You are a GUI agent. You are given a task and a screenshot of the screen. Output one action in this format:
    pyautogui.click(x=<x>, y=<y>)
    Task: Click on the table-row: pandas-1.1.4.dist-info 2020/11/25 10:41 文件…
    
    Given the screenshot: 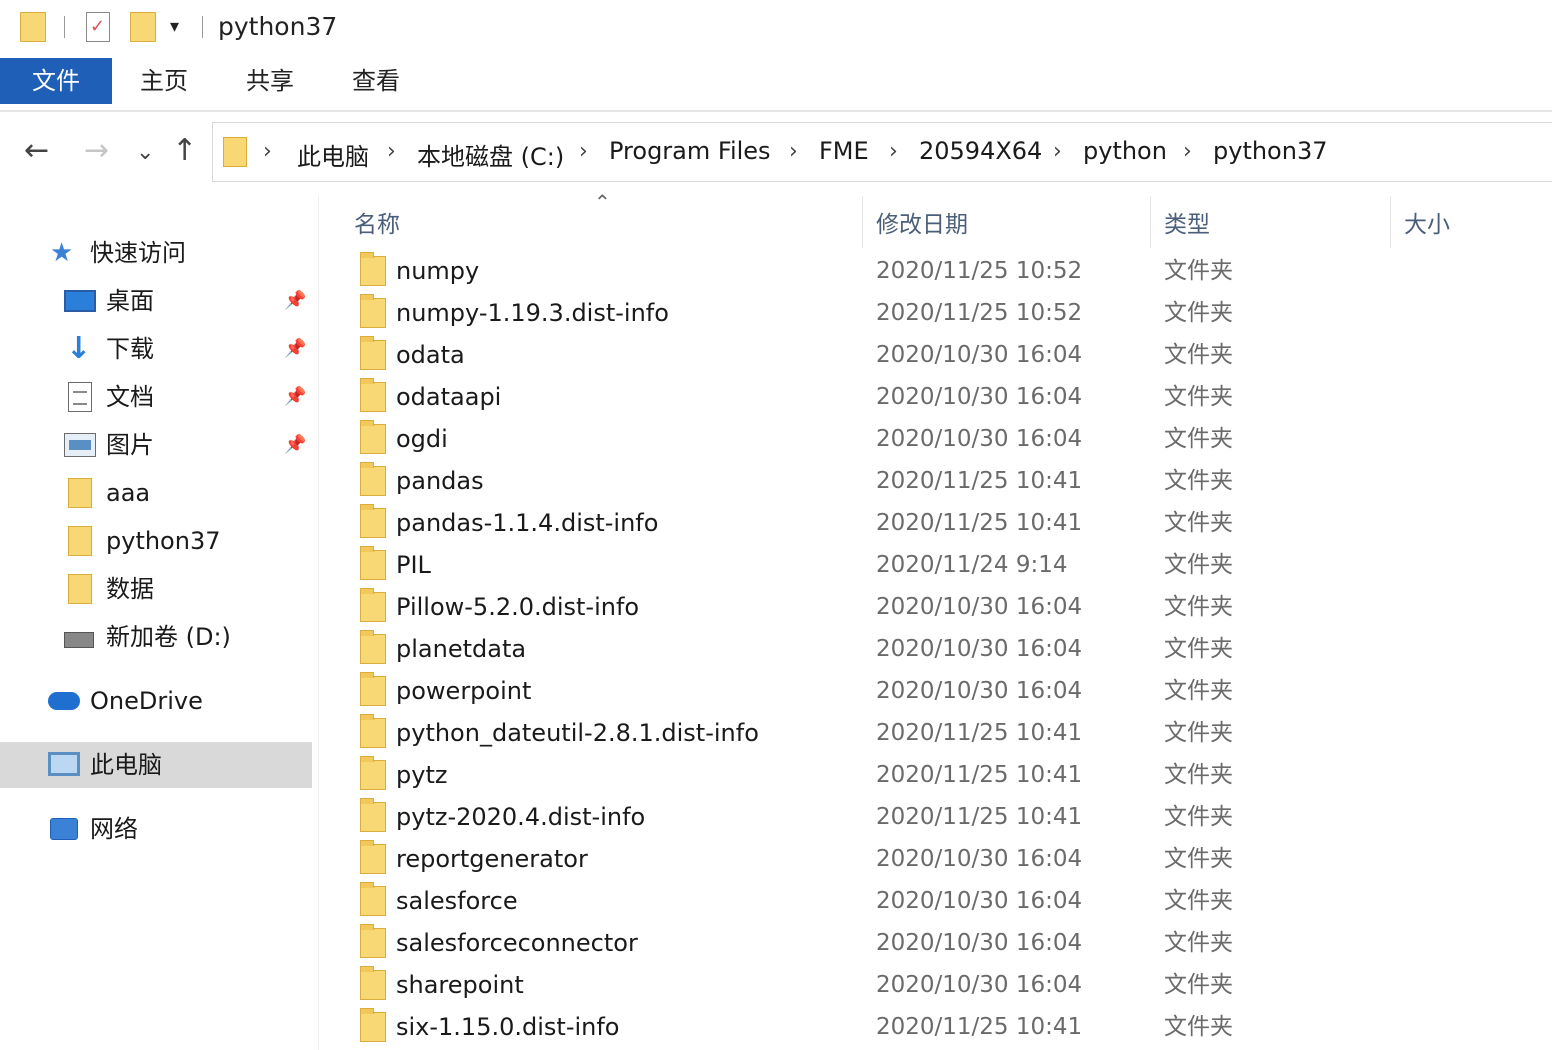 What is the action you would take?
    pyautogui.click(x=941, y=523)
    